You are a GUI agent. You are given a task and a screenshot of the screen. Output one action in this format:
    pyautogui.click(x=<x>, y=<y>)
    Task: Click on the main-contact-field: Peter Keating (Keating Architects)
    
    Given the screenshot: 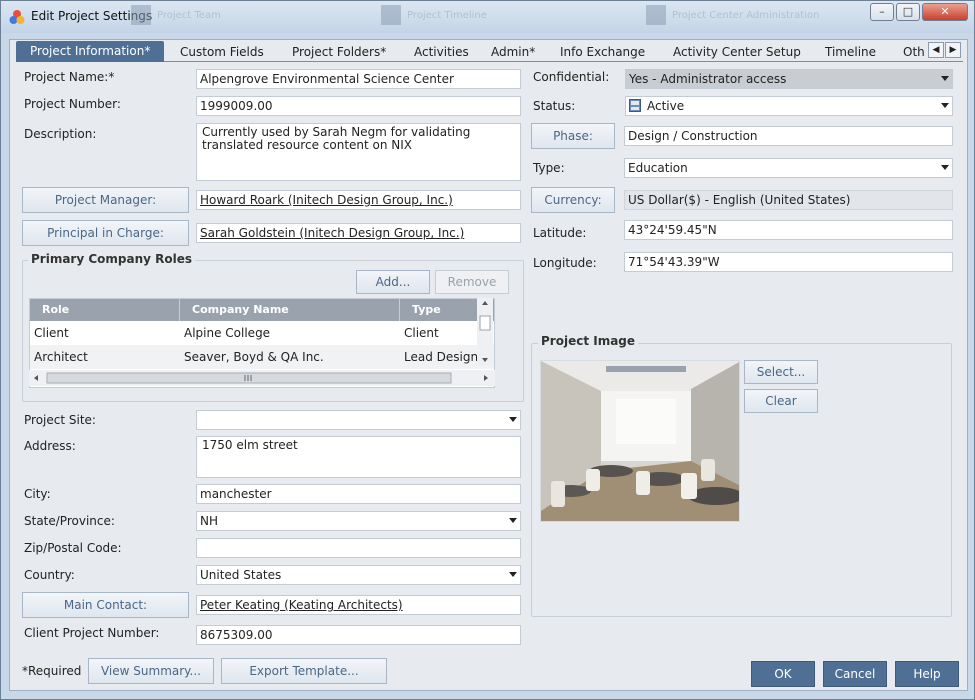 What is the action you would take?
    pyautogui.click(x=358, y=605)
    